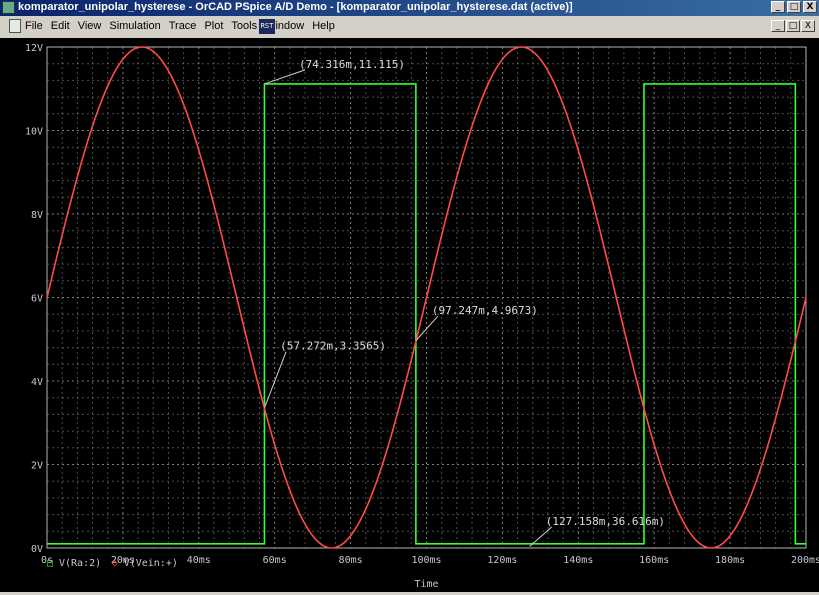 This screenshot has height=595, width=819. Describe the element at coordinates (37, 382) in the screenshot. I see `y-tick-label: 4V` at that location.